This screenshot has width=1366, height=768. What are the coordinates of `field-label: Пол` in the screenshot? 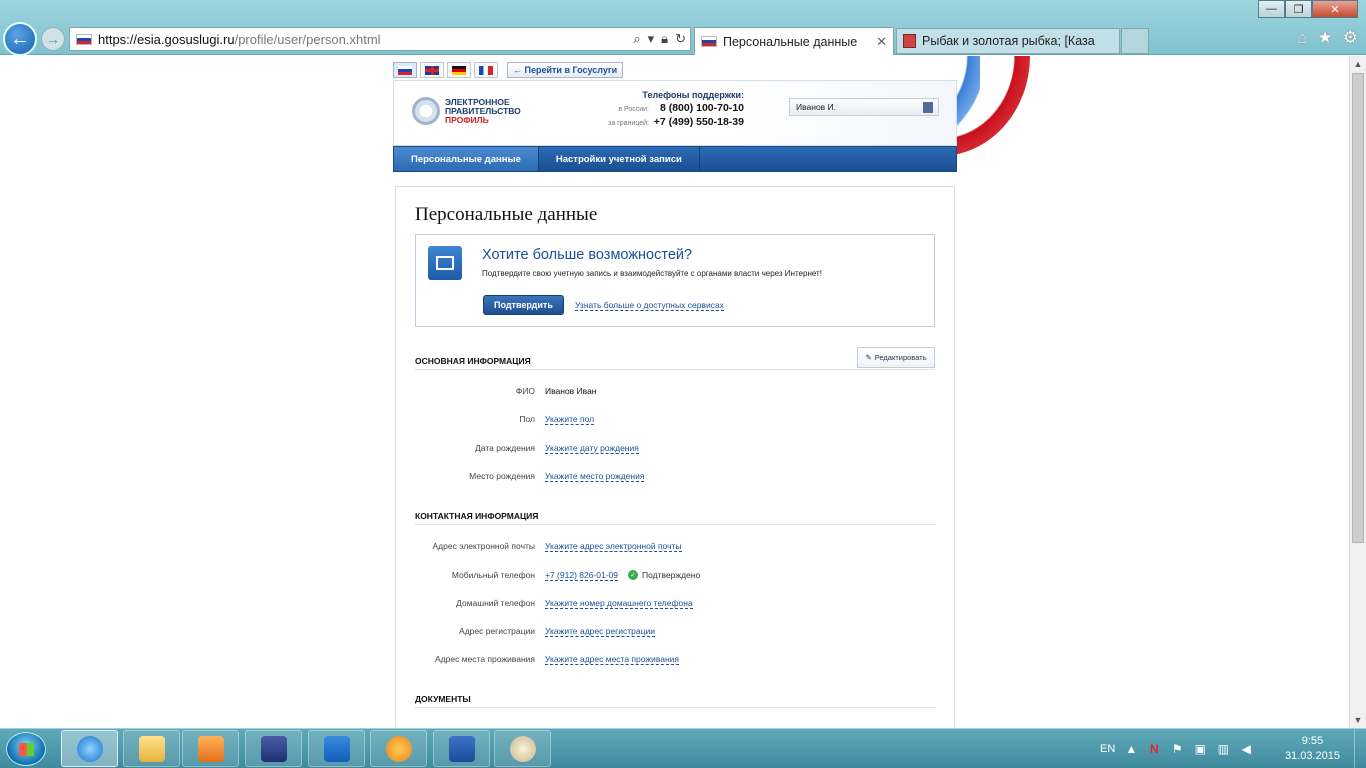 It's located at (527, 419).